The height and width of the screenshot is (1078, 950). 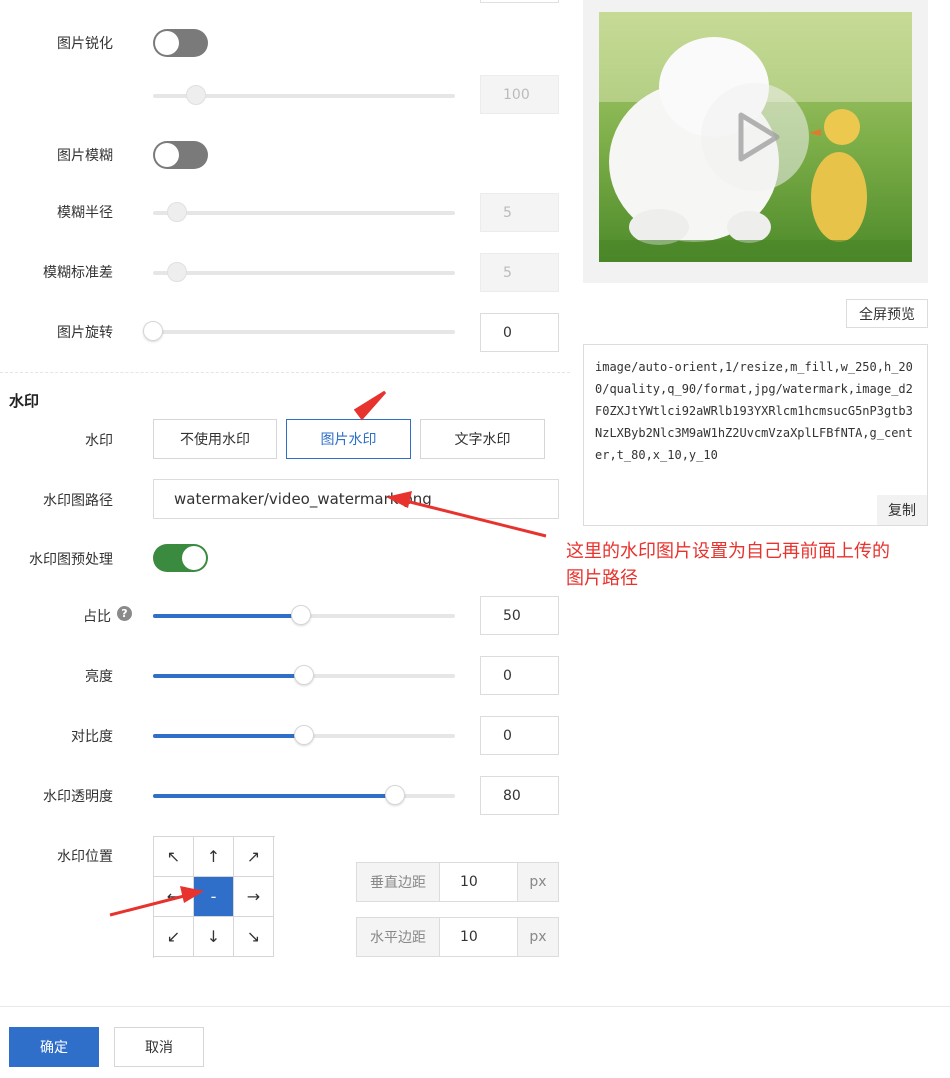 What do you see at coordinates (399, 499) in the screenshot?
I see `arrow-to-path-input-head` at bounding box center [399, 499].